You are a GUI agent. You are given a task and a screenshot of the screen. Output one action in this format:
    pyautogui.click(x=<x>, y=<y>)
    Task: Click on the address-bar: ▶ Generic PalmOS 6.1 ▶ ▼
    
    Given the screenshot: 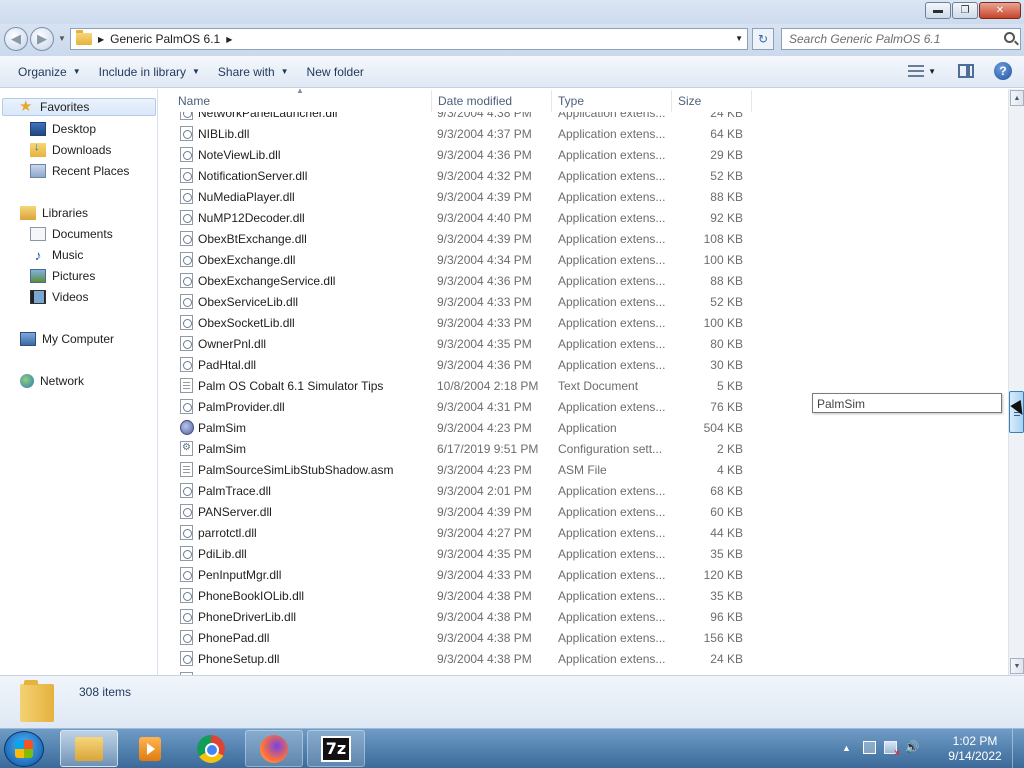 What is the action you would take?
    pyautogui.click(x=409, y=39)
    